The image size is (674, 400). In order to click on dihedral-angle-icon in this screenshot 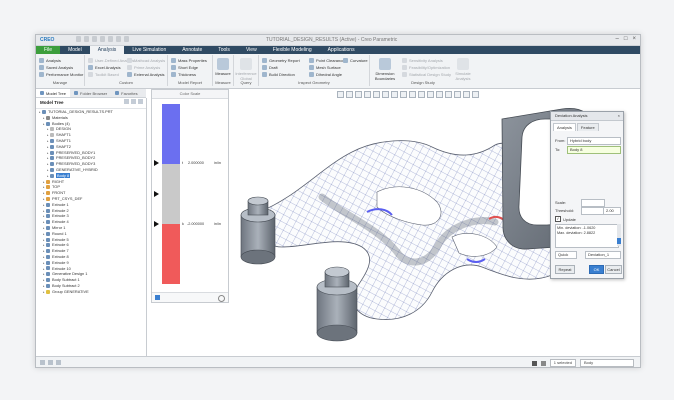, I will do `click(311, 74)`.